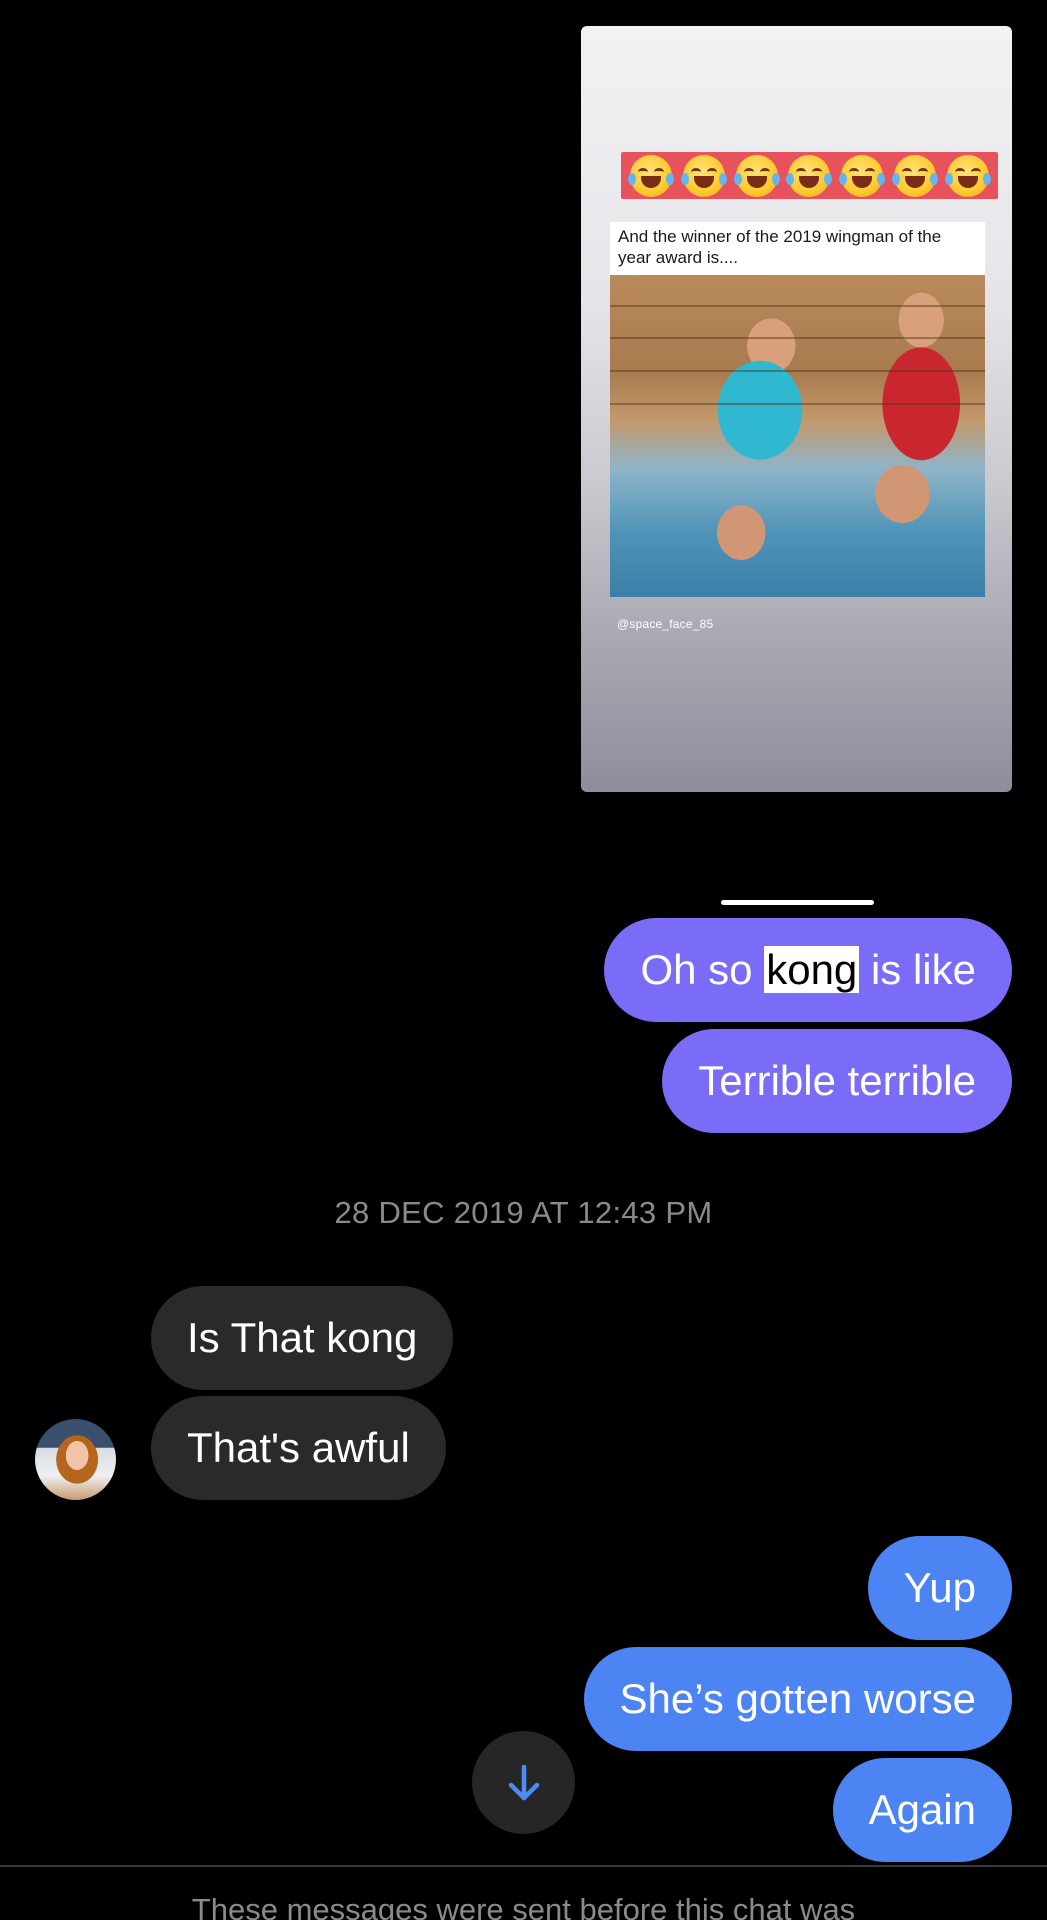 The height and width of the screenshot is (1920, 1047). Describe the element at coordinates (797, 902) in the screenshot. I see `story-reply-indicator` at that location.